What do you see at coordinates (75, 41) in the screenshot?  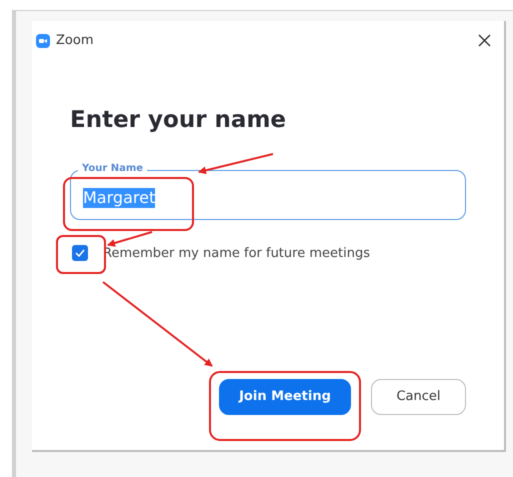 I see `window-title: Zoom` at bounding box center [75, 41].